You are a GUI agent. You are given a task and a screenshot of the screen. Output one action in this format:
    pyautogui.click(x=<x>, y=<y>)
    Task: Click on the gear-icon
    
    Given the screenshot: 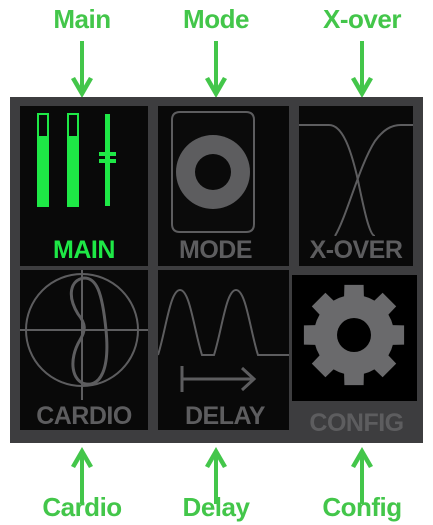 What is the action you would take?
    pyautogui.click(x=354, y=335)
    